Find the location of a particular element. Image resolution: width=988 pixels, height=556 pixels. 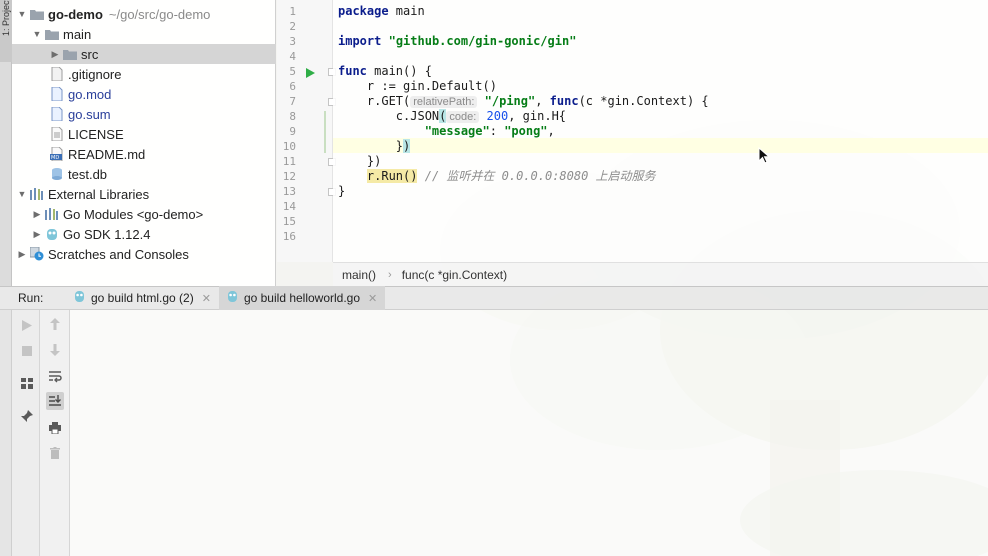

markdown-file-icon: MD is located at coordinates (57, 154).